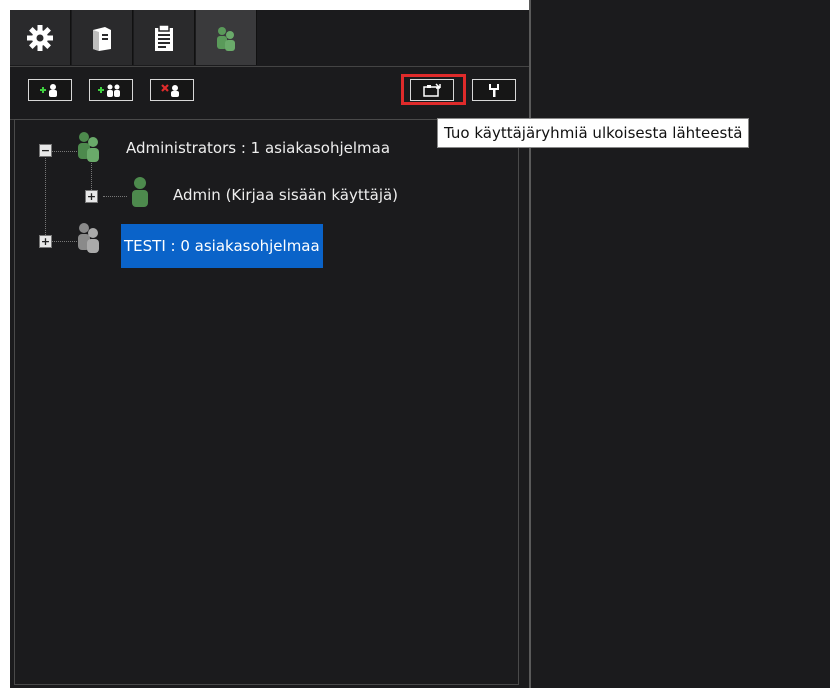  What do you see at coordinates (433, 89) in the screenshot?
I see `import-button-highlight` at bounding box center [433, 89].